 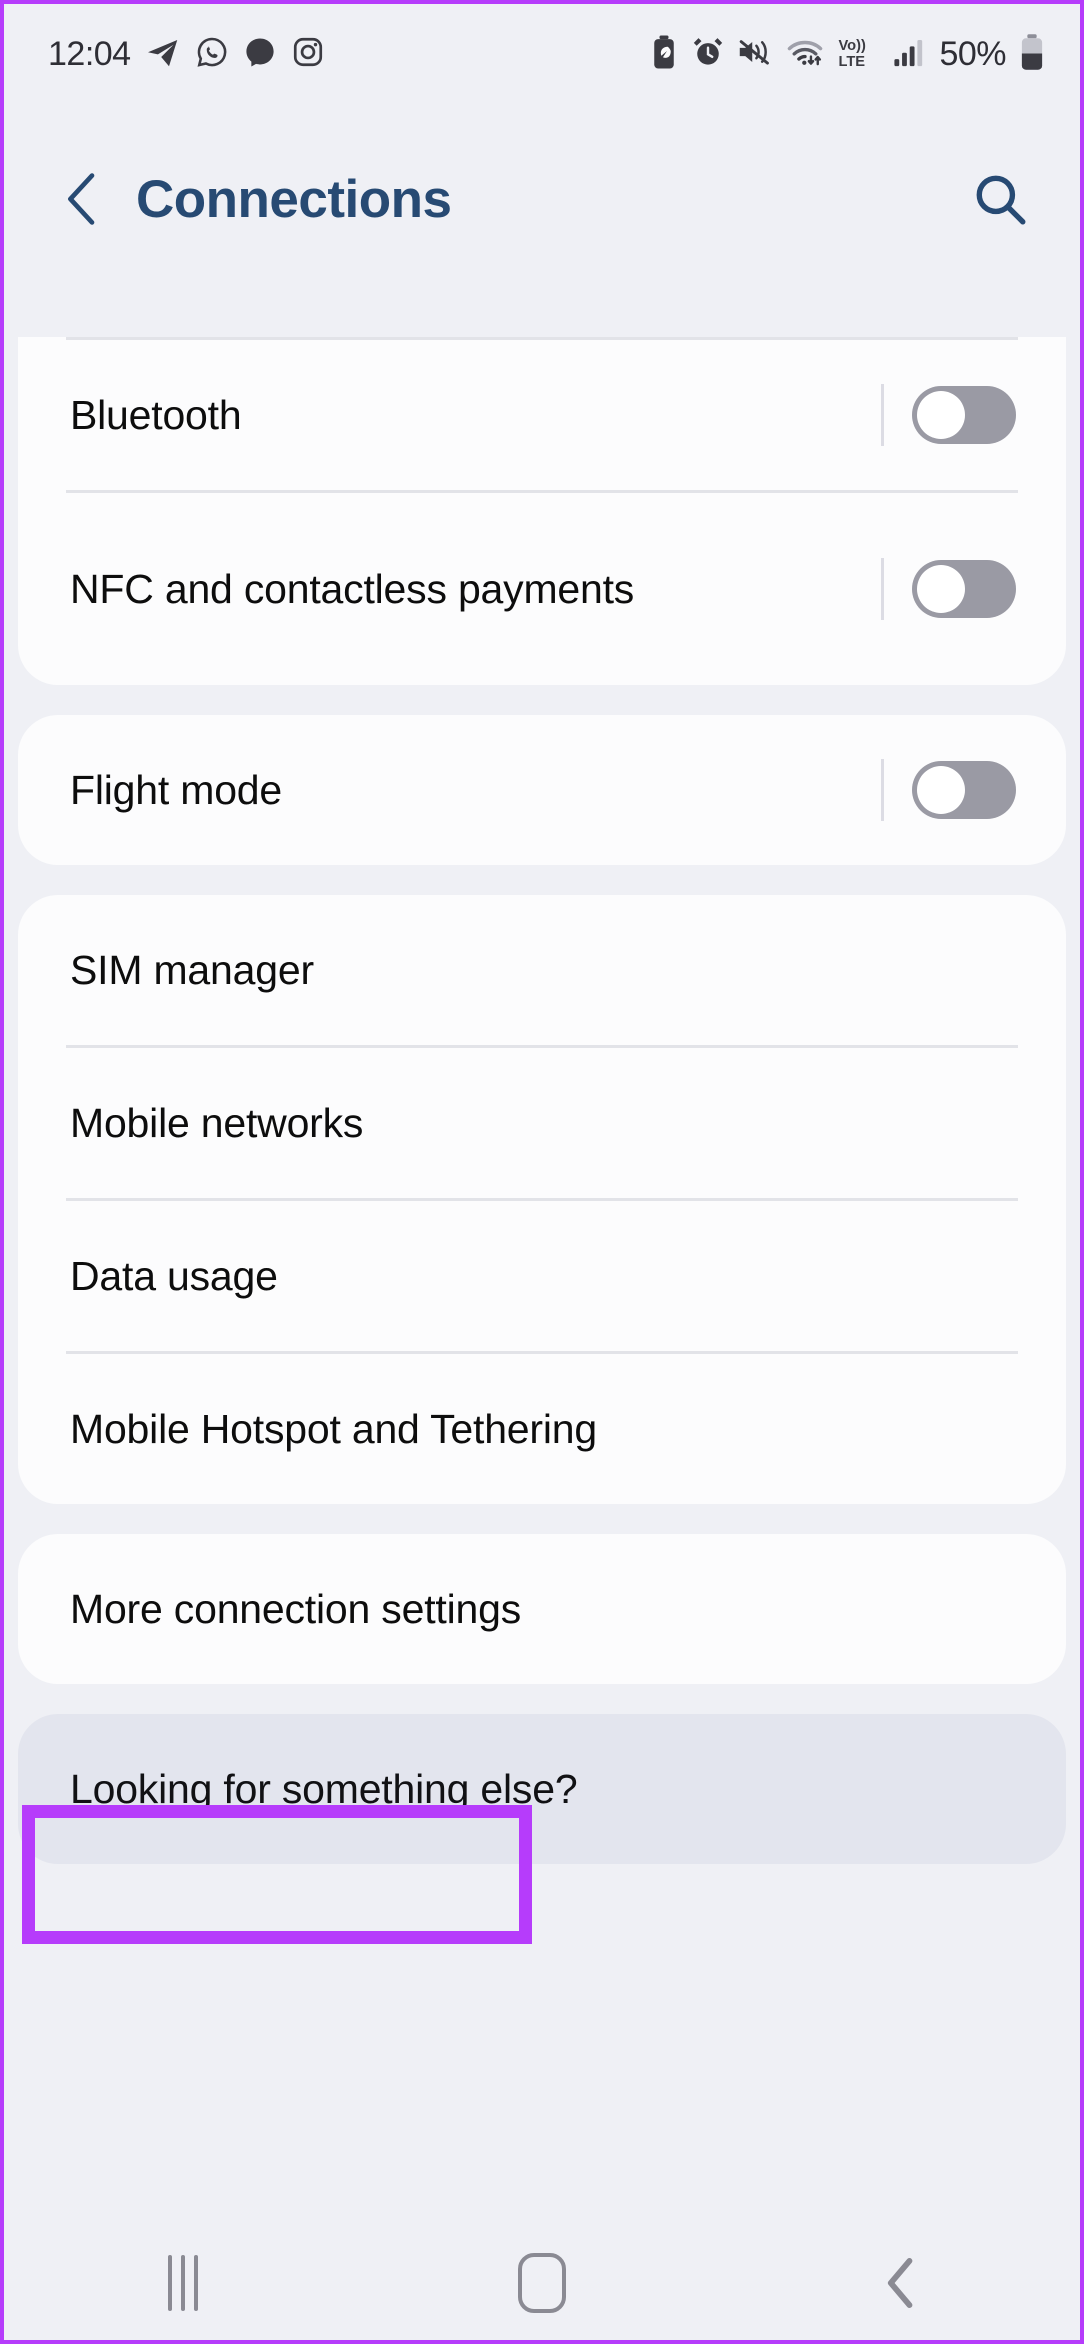 What do you see at coordinates (901, 2283) in the screenshot?
I see `back-icon` at bounding box center [901, 2283].